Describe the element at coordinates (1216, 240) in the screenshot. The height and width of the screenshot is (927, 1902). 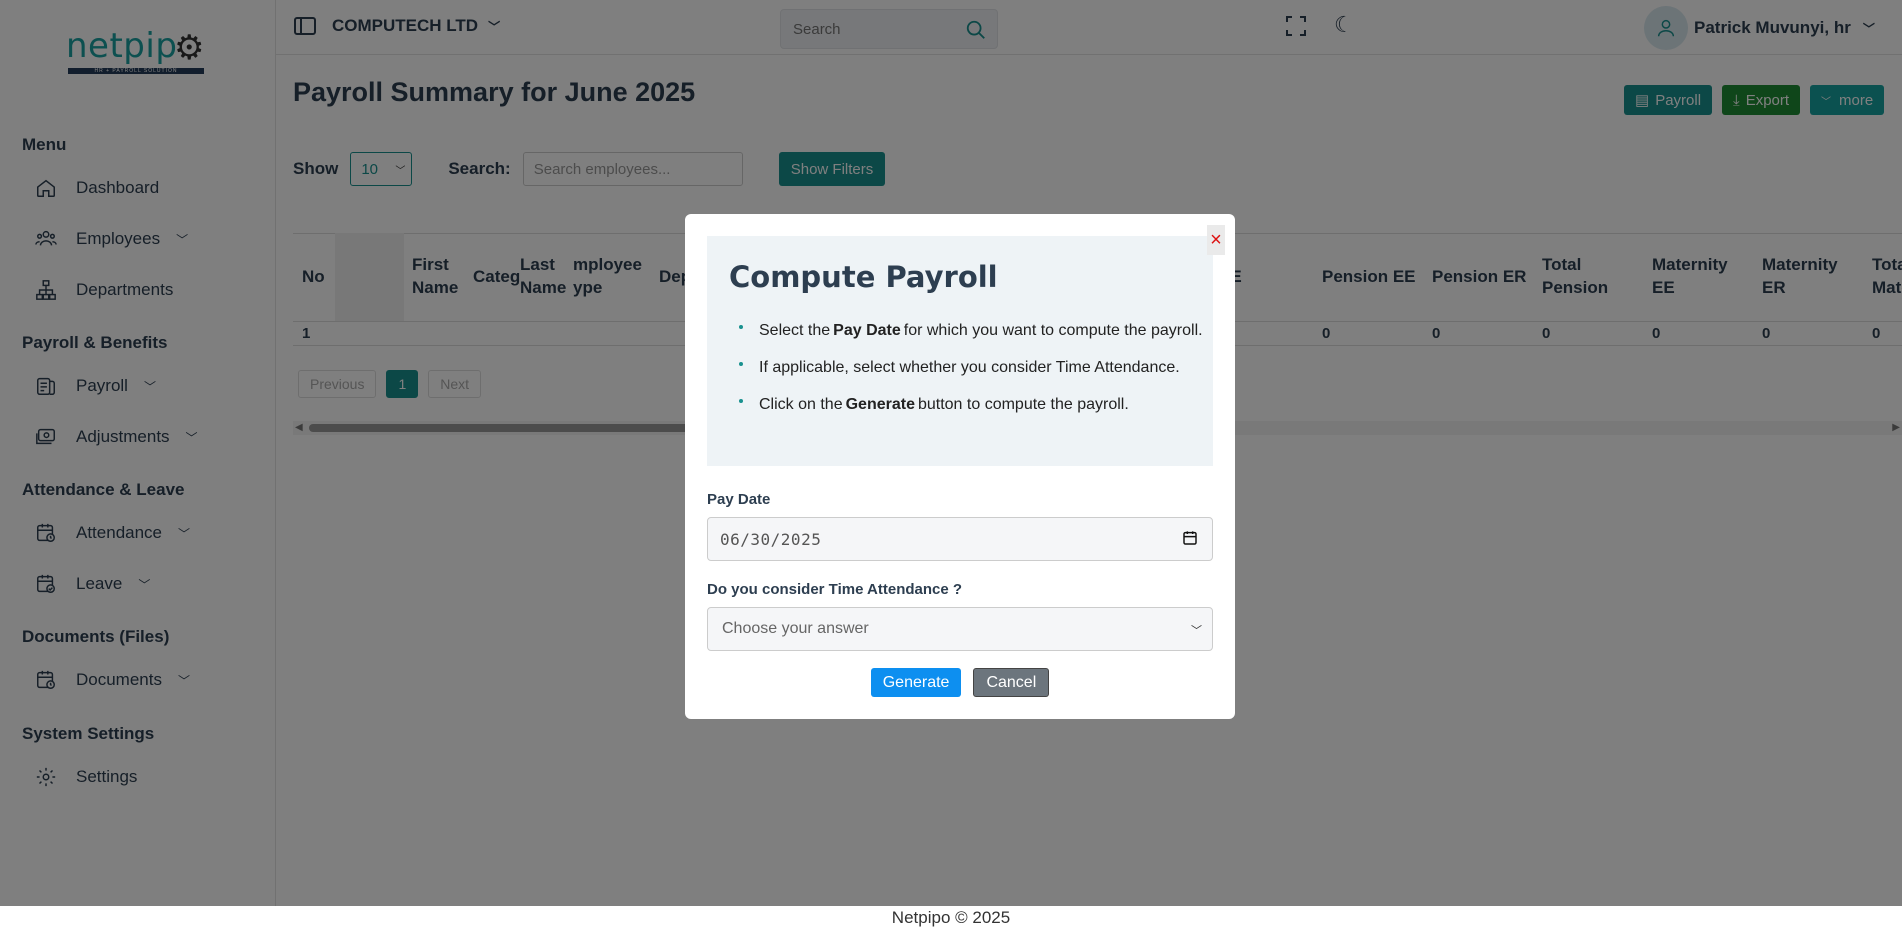
I see `close-icon: ×` at that location.